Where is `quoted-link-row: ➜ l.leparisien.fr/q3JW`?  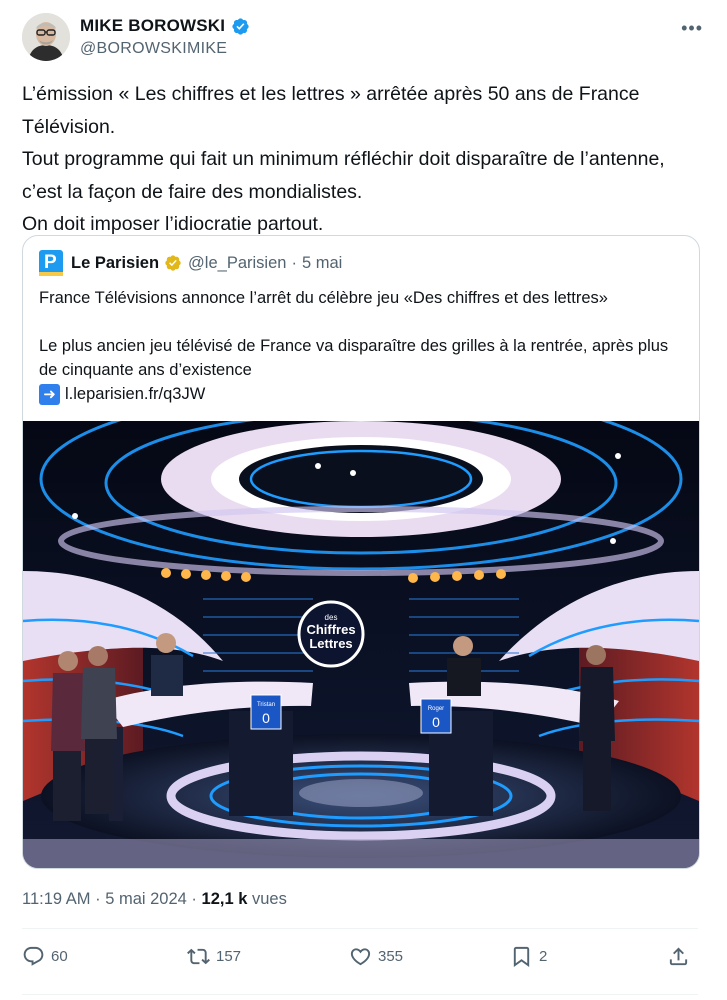 quoted-link-row: ➜ l.leparisien.fr/q3JW is located at coordinates (364, 394).